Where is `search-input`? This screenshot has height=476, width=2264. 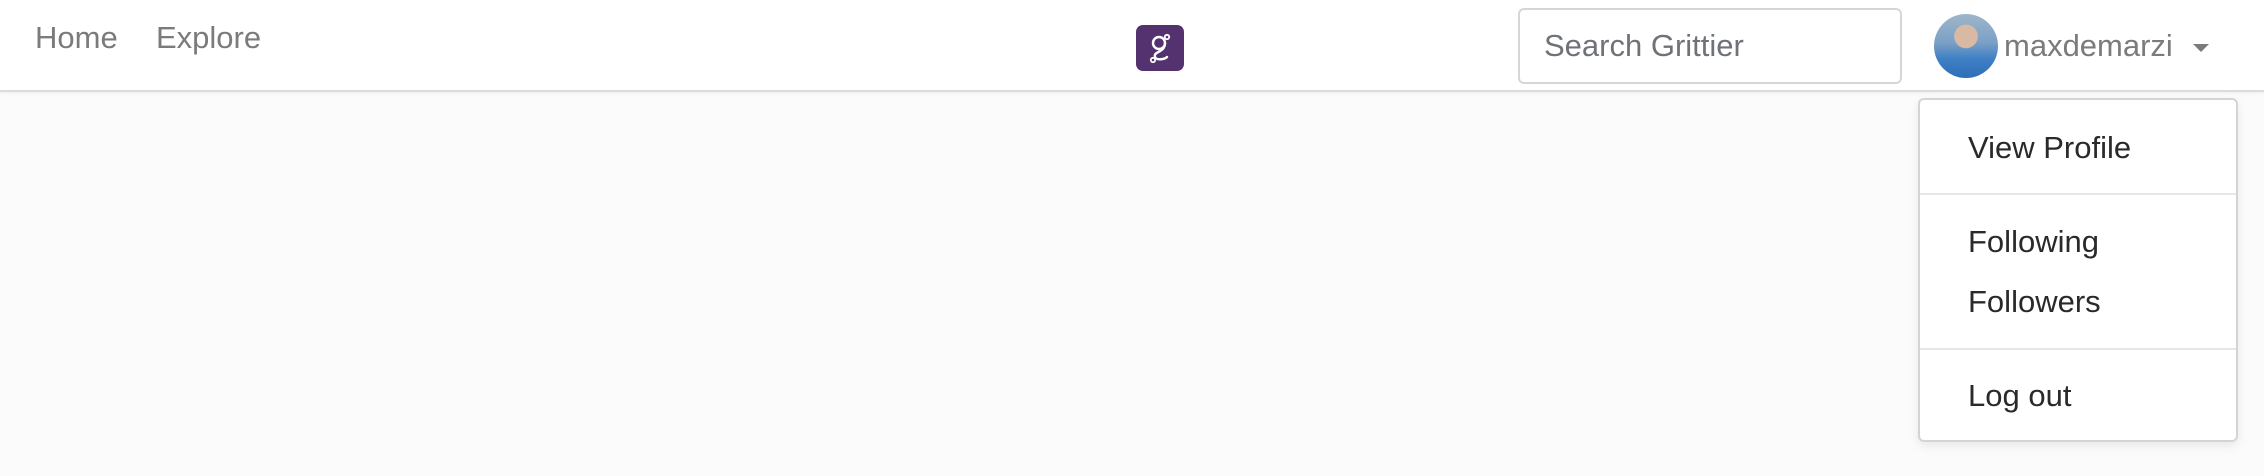 search-input is located at coordinates (1710, 46).